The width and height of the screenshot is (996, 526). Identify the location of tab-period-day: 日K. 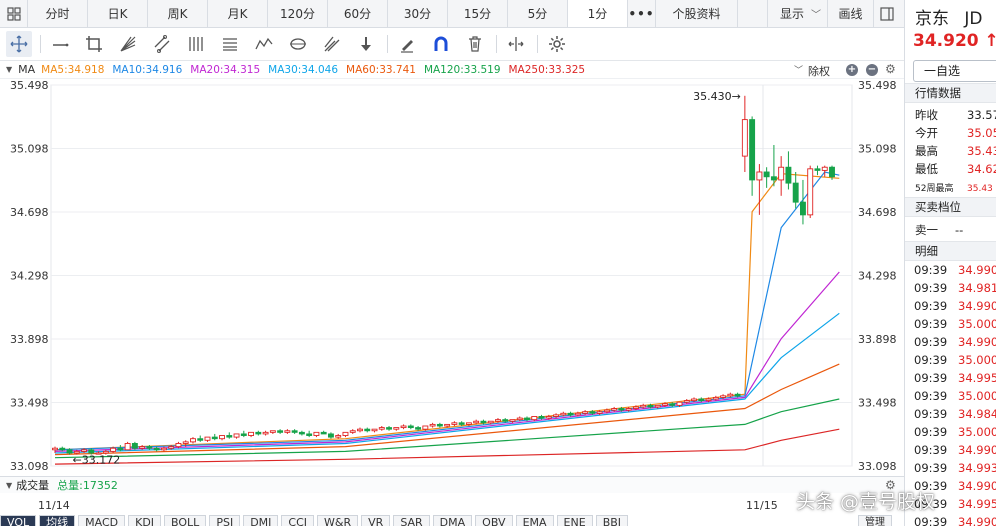
(118, 13).